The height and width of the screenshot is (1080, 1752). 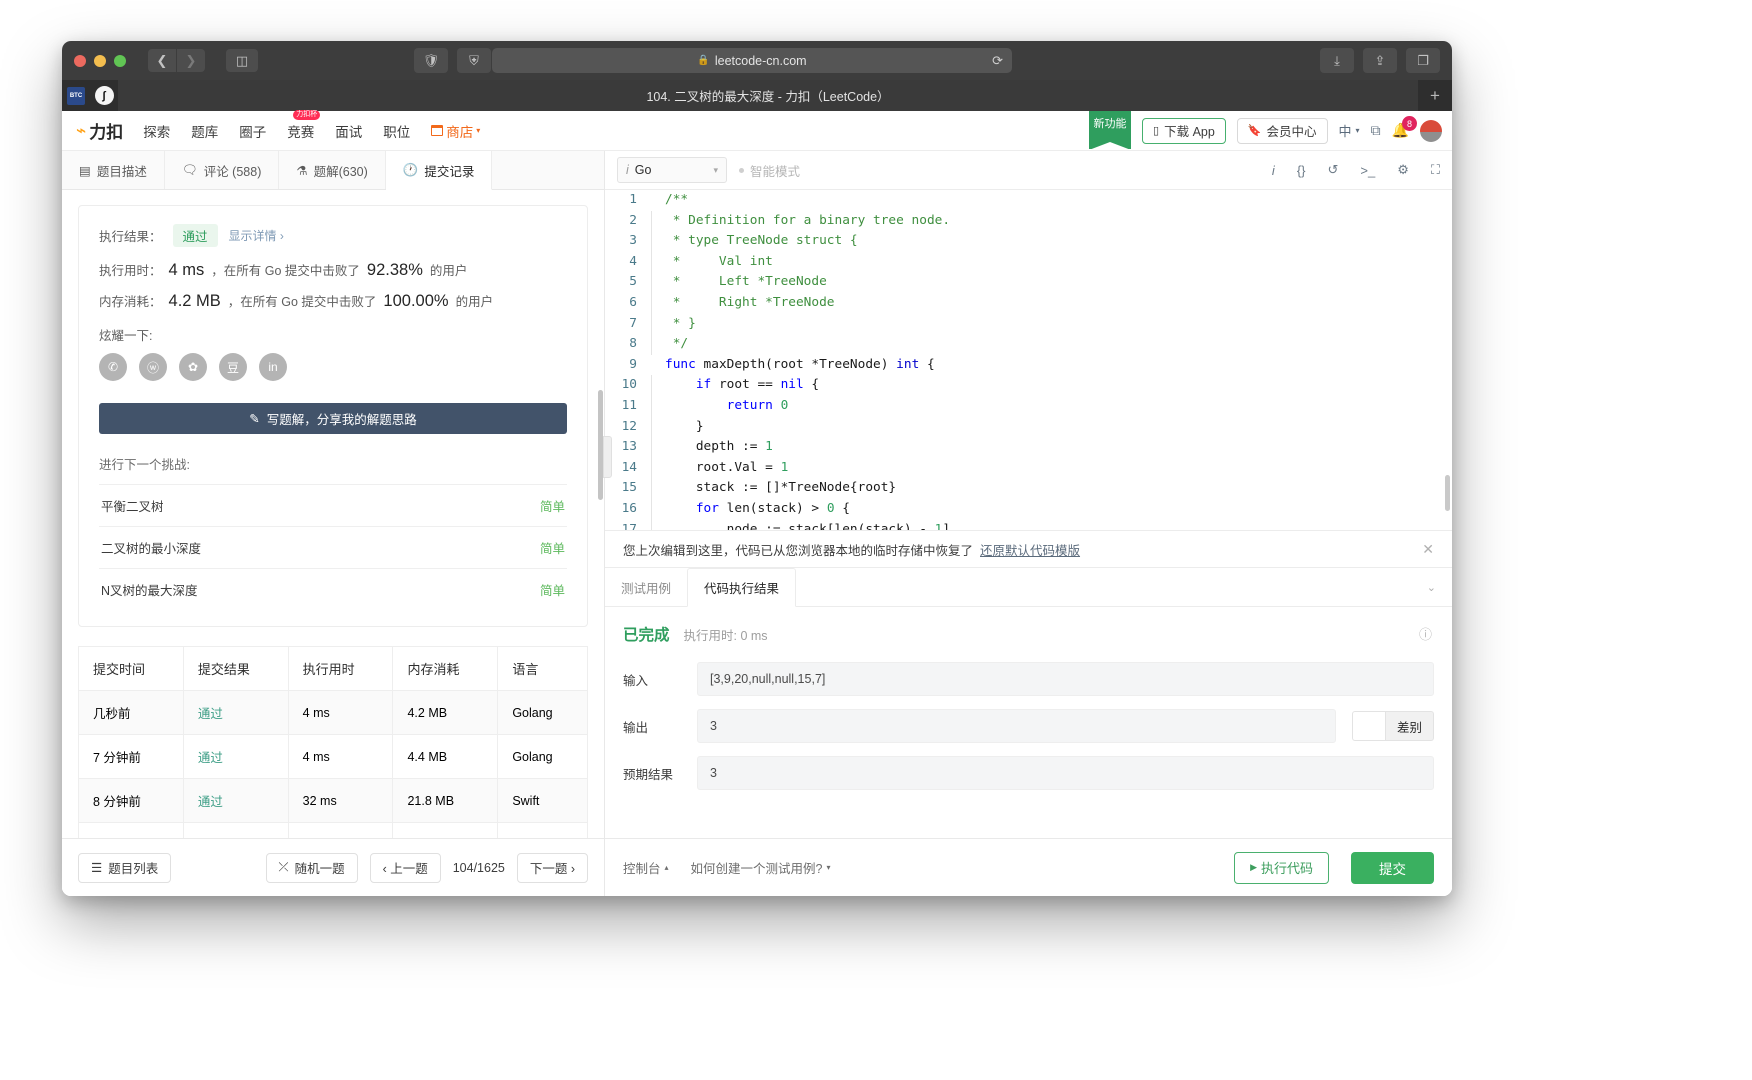 I want to click on console-toggle: 控制台 ▴, so click(x=646, y=867).